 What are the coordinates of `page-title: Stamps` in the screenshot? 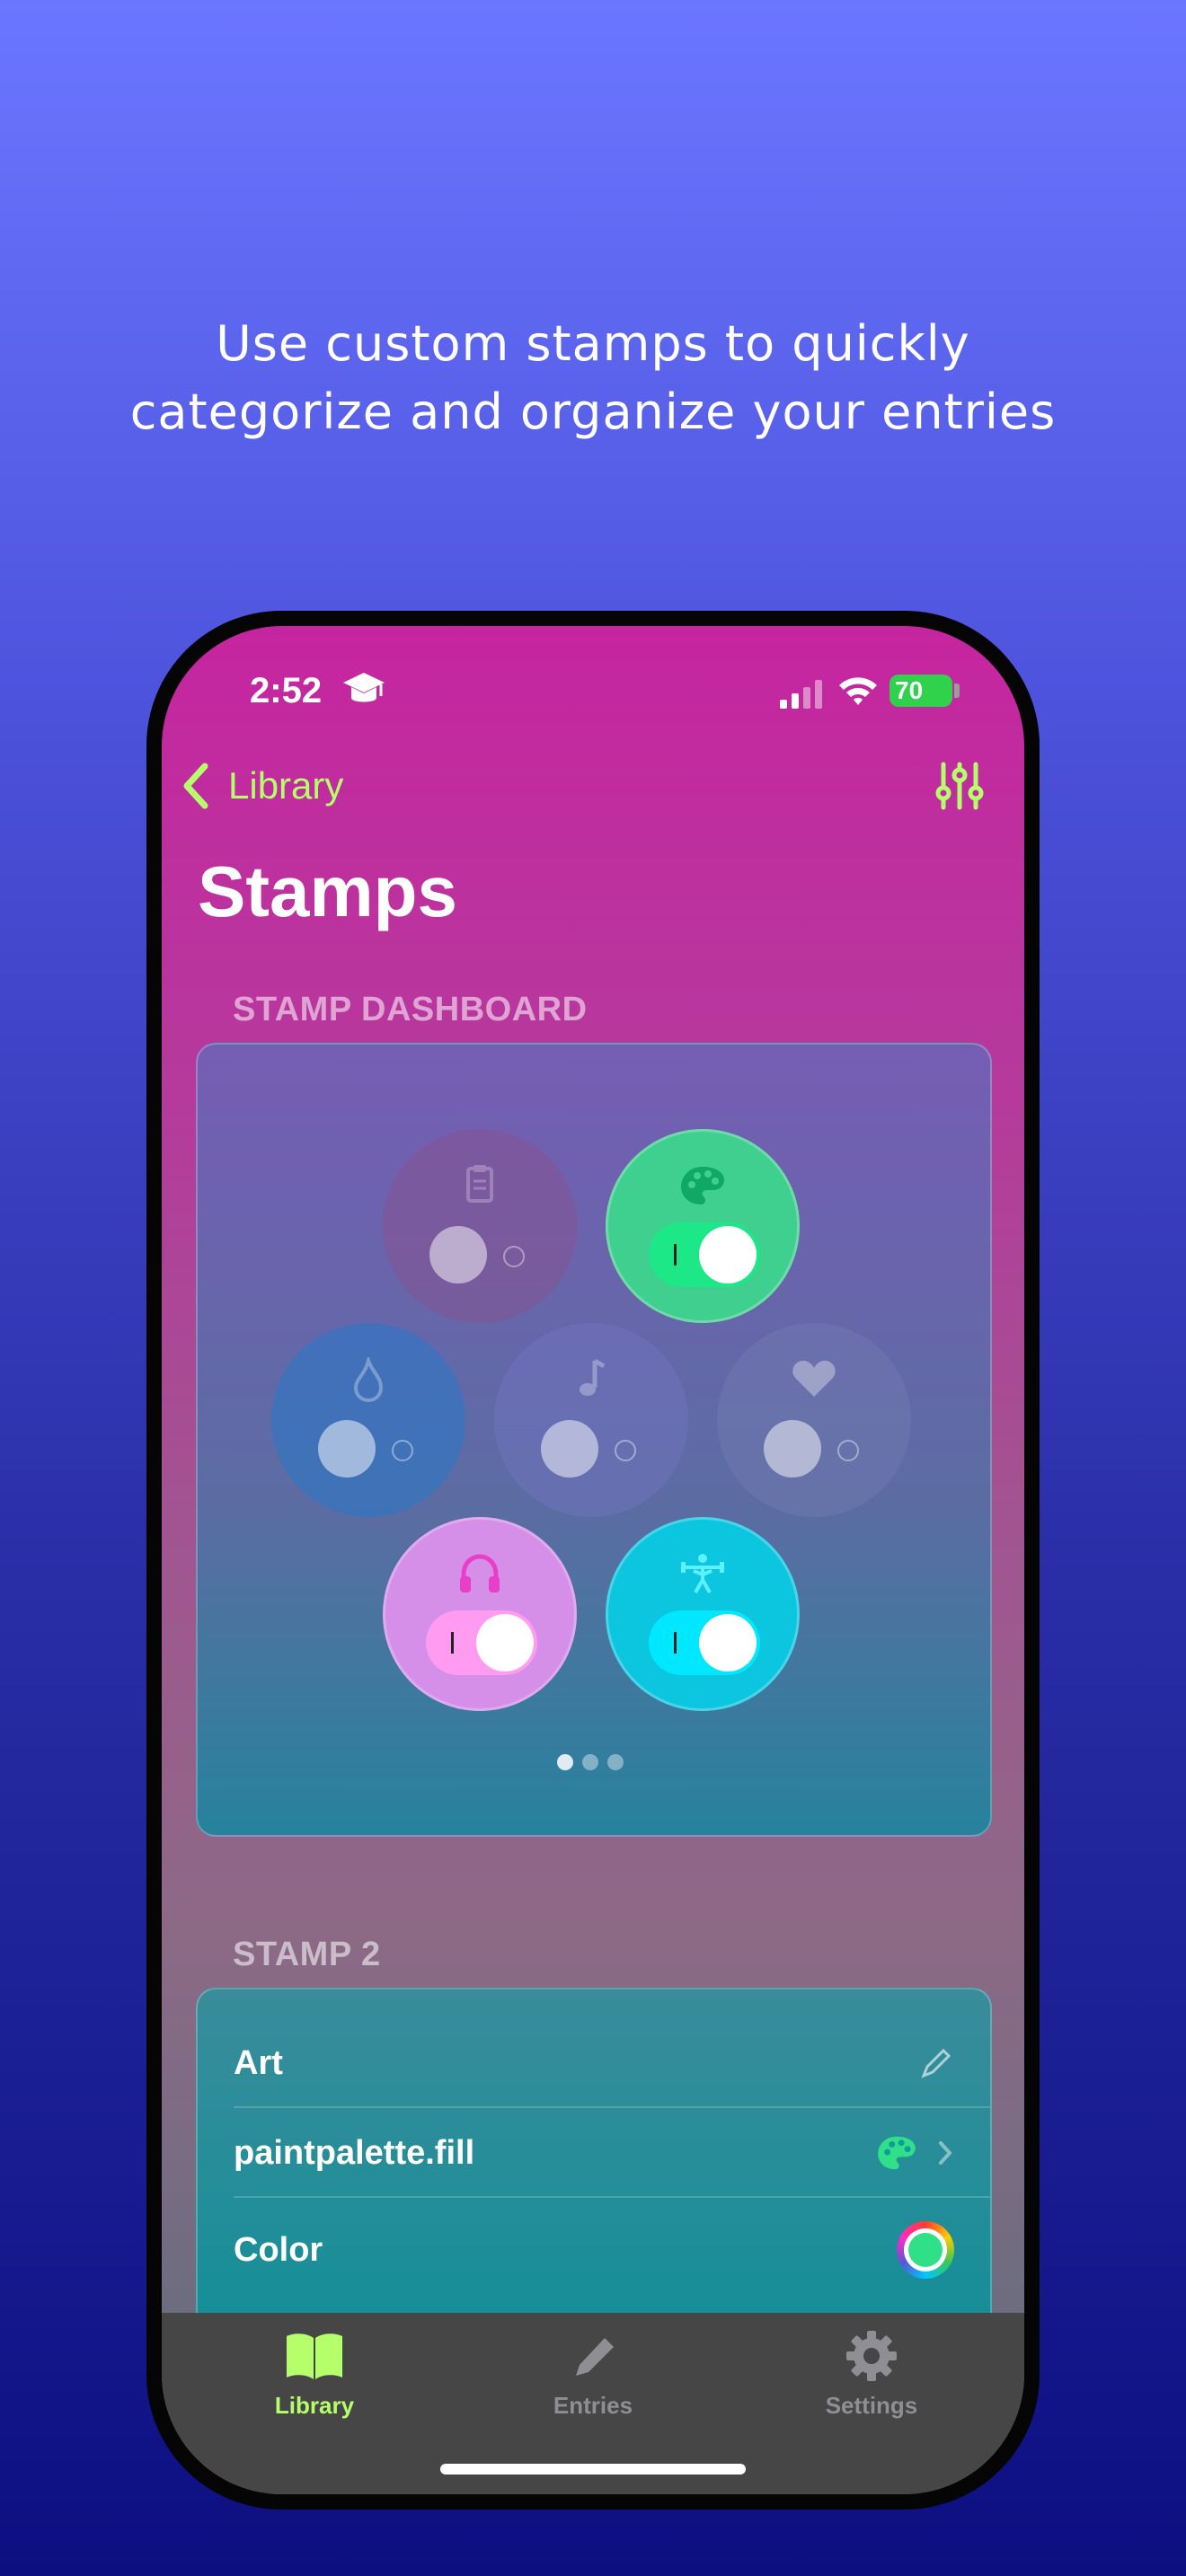 It's located at (327, 891).